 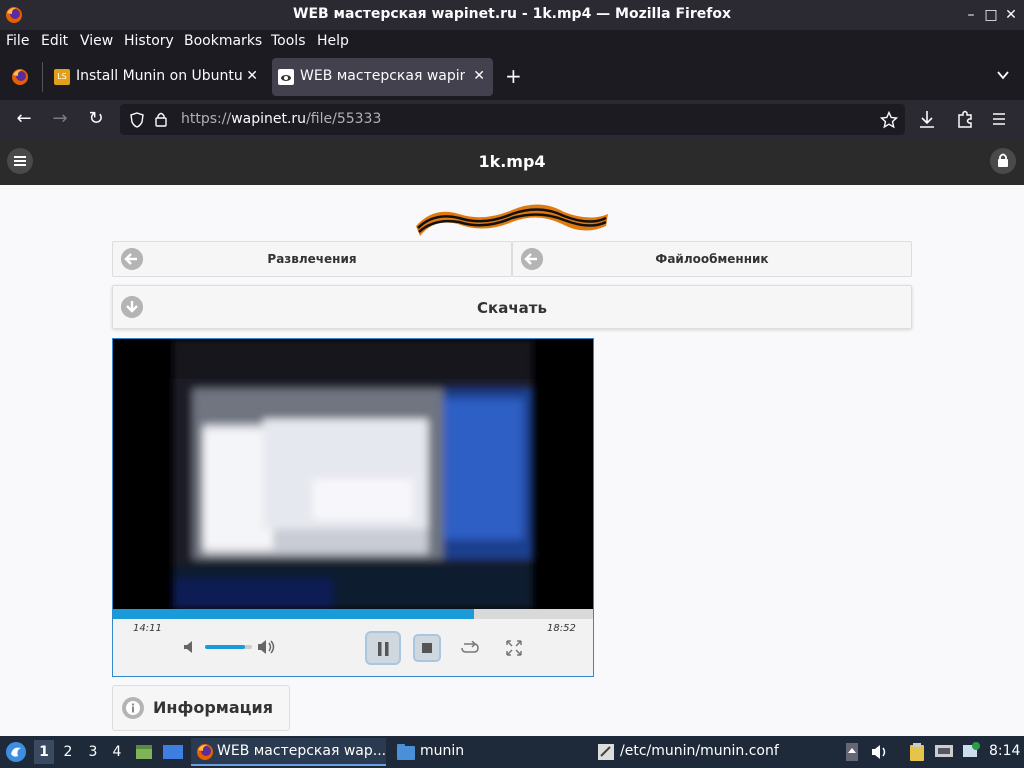 What do you see at coordinates (117, 752) in the screenshot?
I see `workspace-4: 4` at bounding box center [117, 752].